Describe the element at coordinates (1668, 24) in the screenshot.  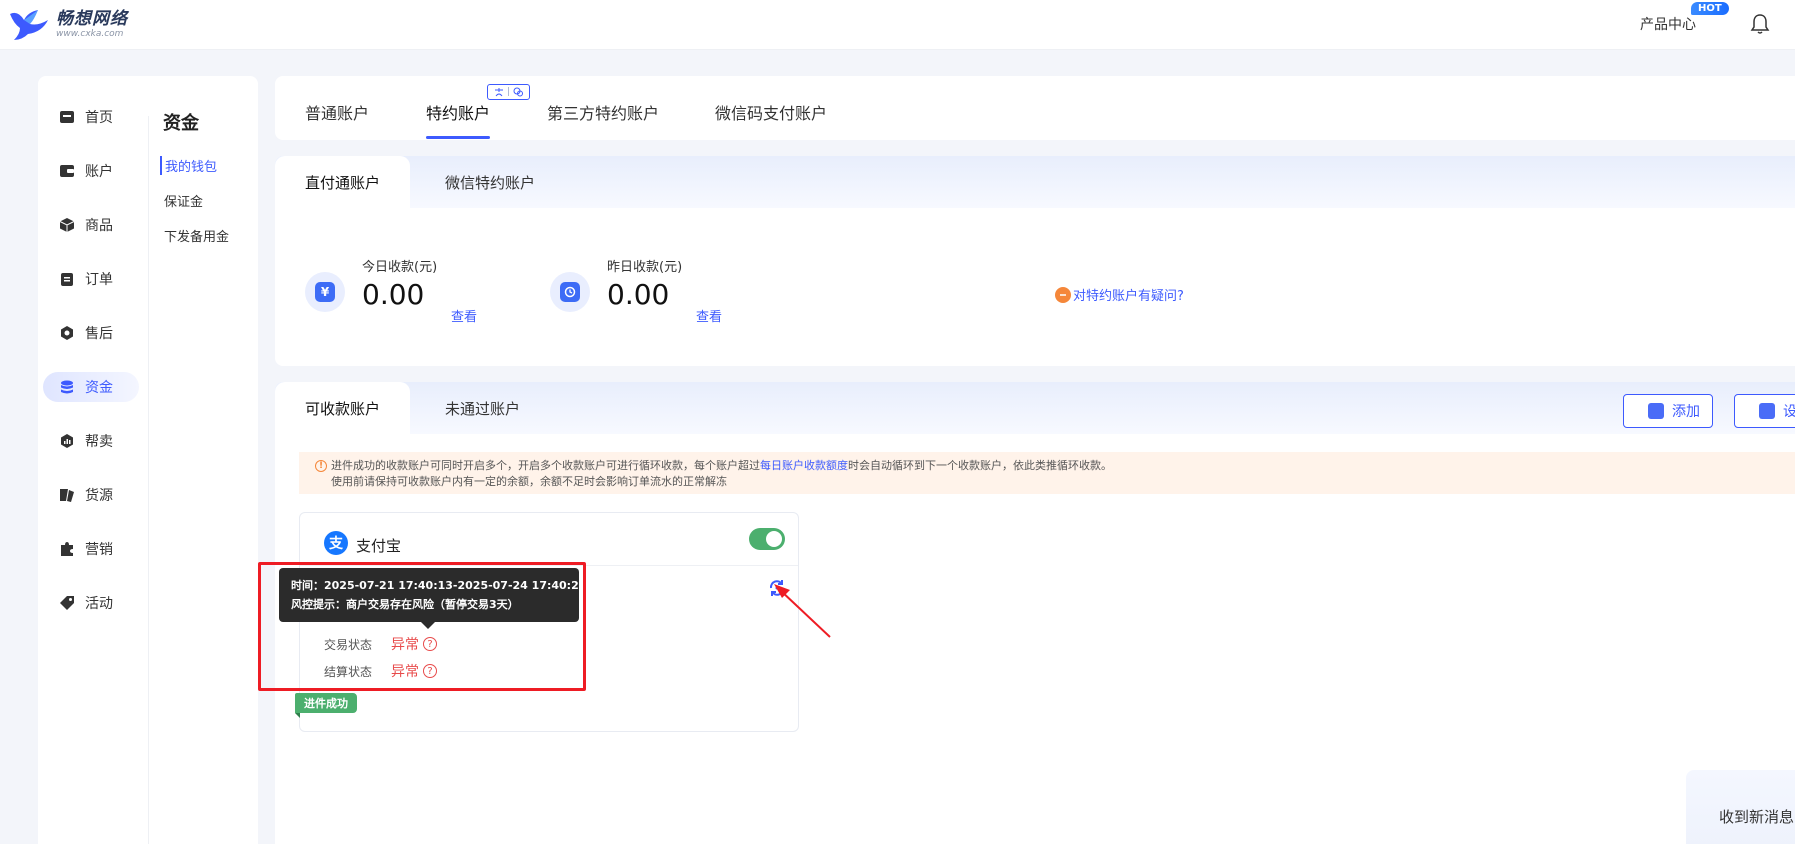
I see `product-center-link: 产品中心` at that location.